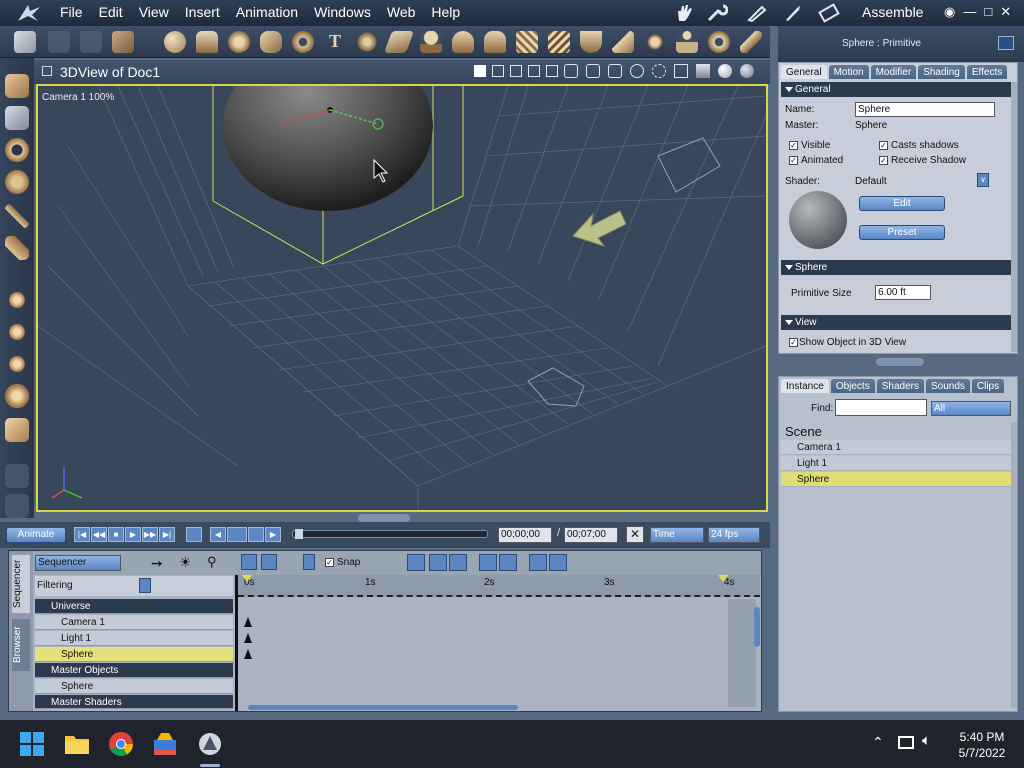 The image size is (1024, 768). Describe the element at coordinates (71, 12) in the screenshot. I see `menu-file: File` at that location.